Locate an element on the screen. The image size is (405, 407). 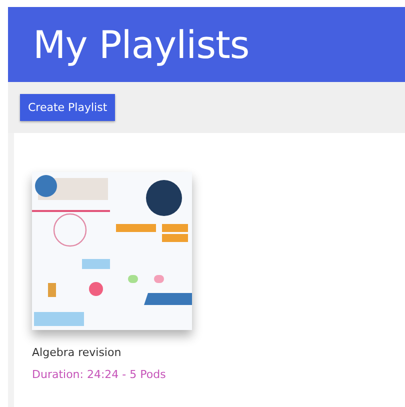
playlist-duration: Duration: 24:24 - 5 Pods is located at coordinates (99, 374).